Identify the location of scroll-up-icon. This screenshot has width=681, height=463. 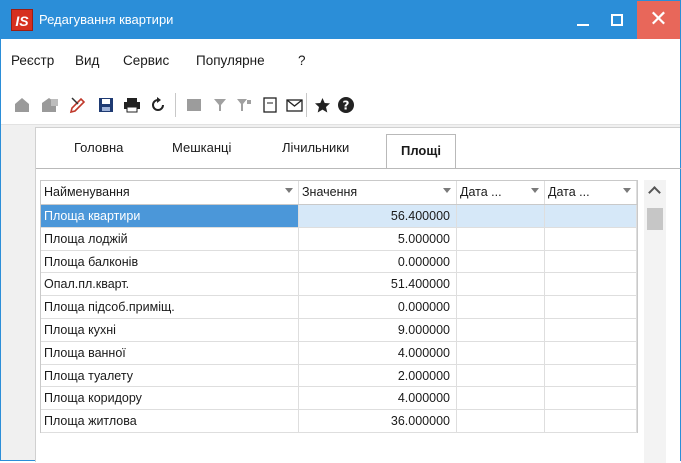
(654, 192).